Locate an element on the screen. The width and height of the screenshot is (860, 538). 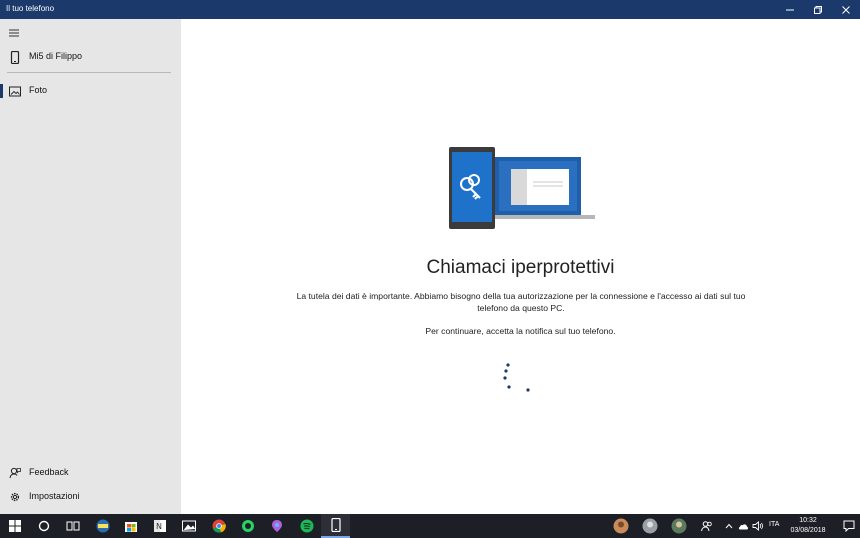
tray-onedrive is located at coordinates (743, 526).